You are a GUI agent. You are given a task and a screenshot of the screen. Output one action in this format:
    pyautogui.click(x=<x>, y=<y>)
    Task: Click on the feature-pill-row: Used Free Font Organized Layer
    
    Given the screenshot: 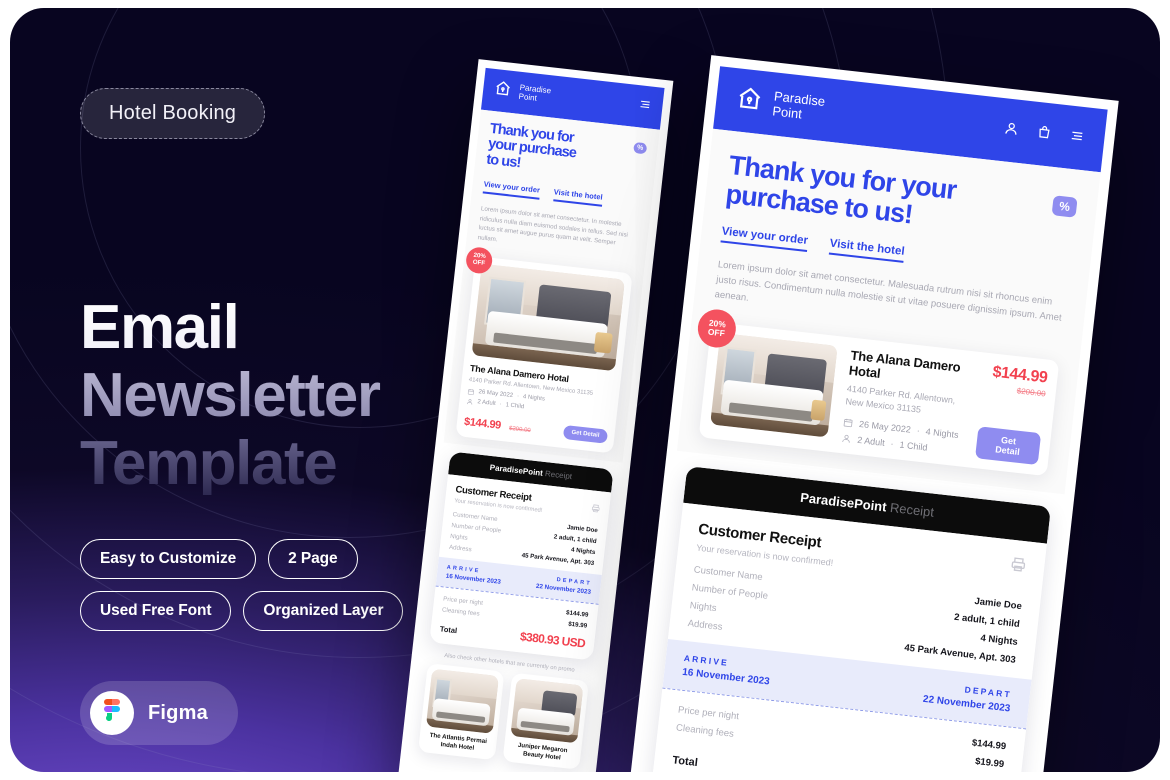 What is the action you would take?
    pyautogui.click(x=250, y=611)
    